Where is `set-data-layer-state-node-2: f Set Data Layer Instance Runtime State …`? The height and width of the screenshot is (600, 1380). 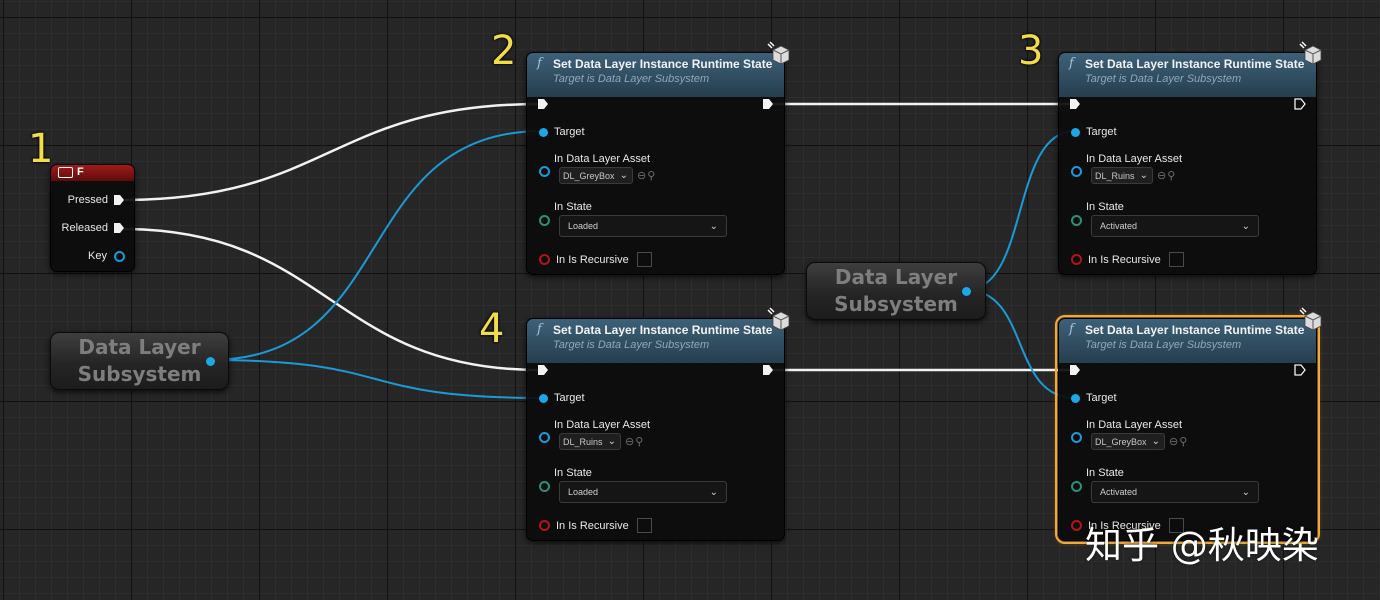
set-data-layer-state-node-2: f Set Data Layer Instance Runtime State … is located at coordinates (658, 158).